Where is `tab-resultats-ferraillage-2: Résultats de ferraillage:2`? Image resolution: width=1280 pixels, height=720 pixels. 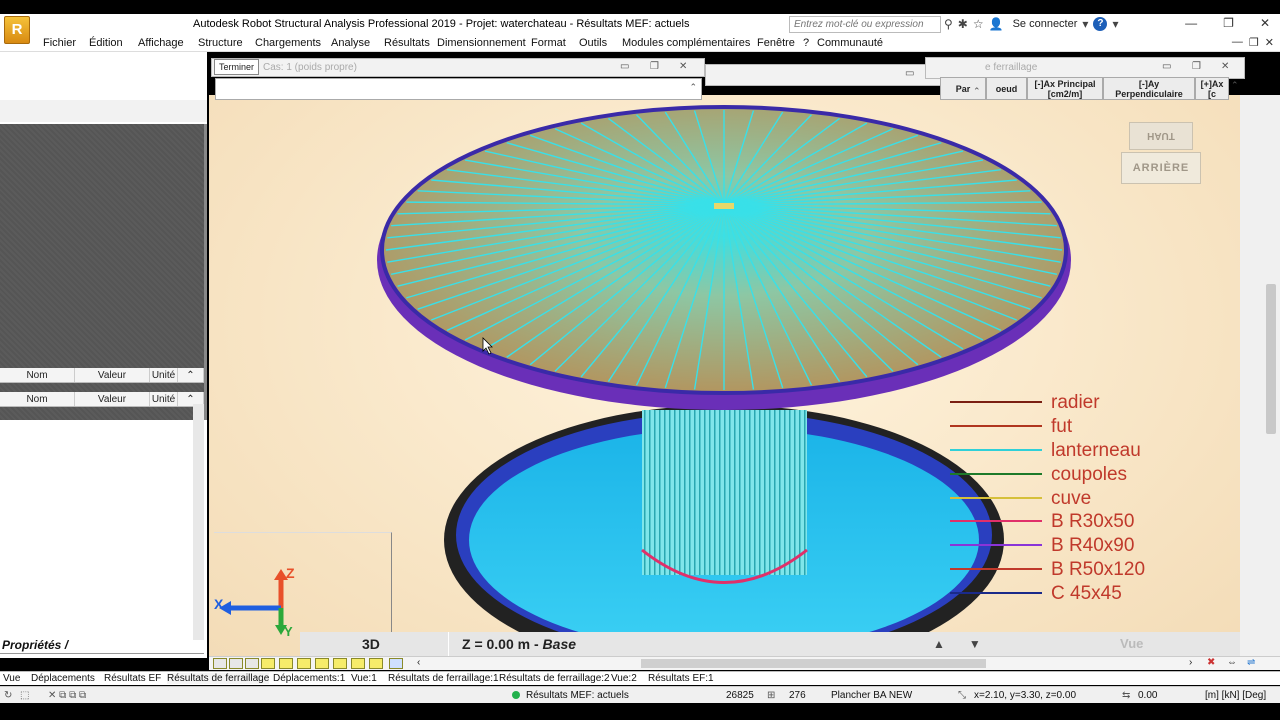
tab-resultats-ferraillage-2: Résultats de ferraillage:2 is located at coordinates (554, 678).